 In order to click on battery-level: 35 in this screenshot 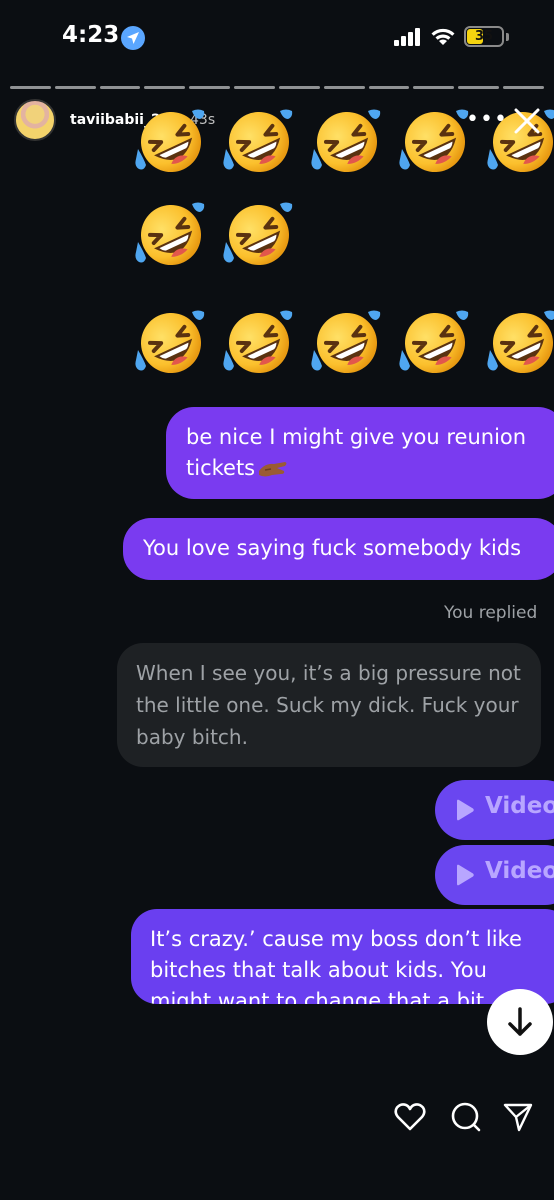, I will do `click(484, 36)`.